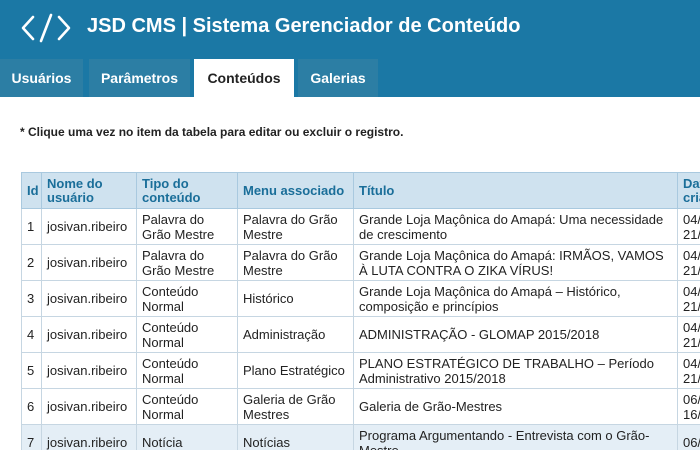 This screenshot has width=700, height=450. Describe the element at coordinates (31, 190) in the screenshot. I see `column-header-id: Id` at that location.